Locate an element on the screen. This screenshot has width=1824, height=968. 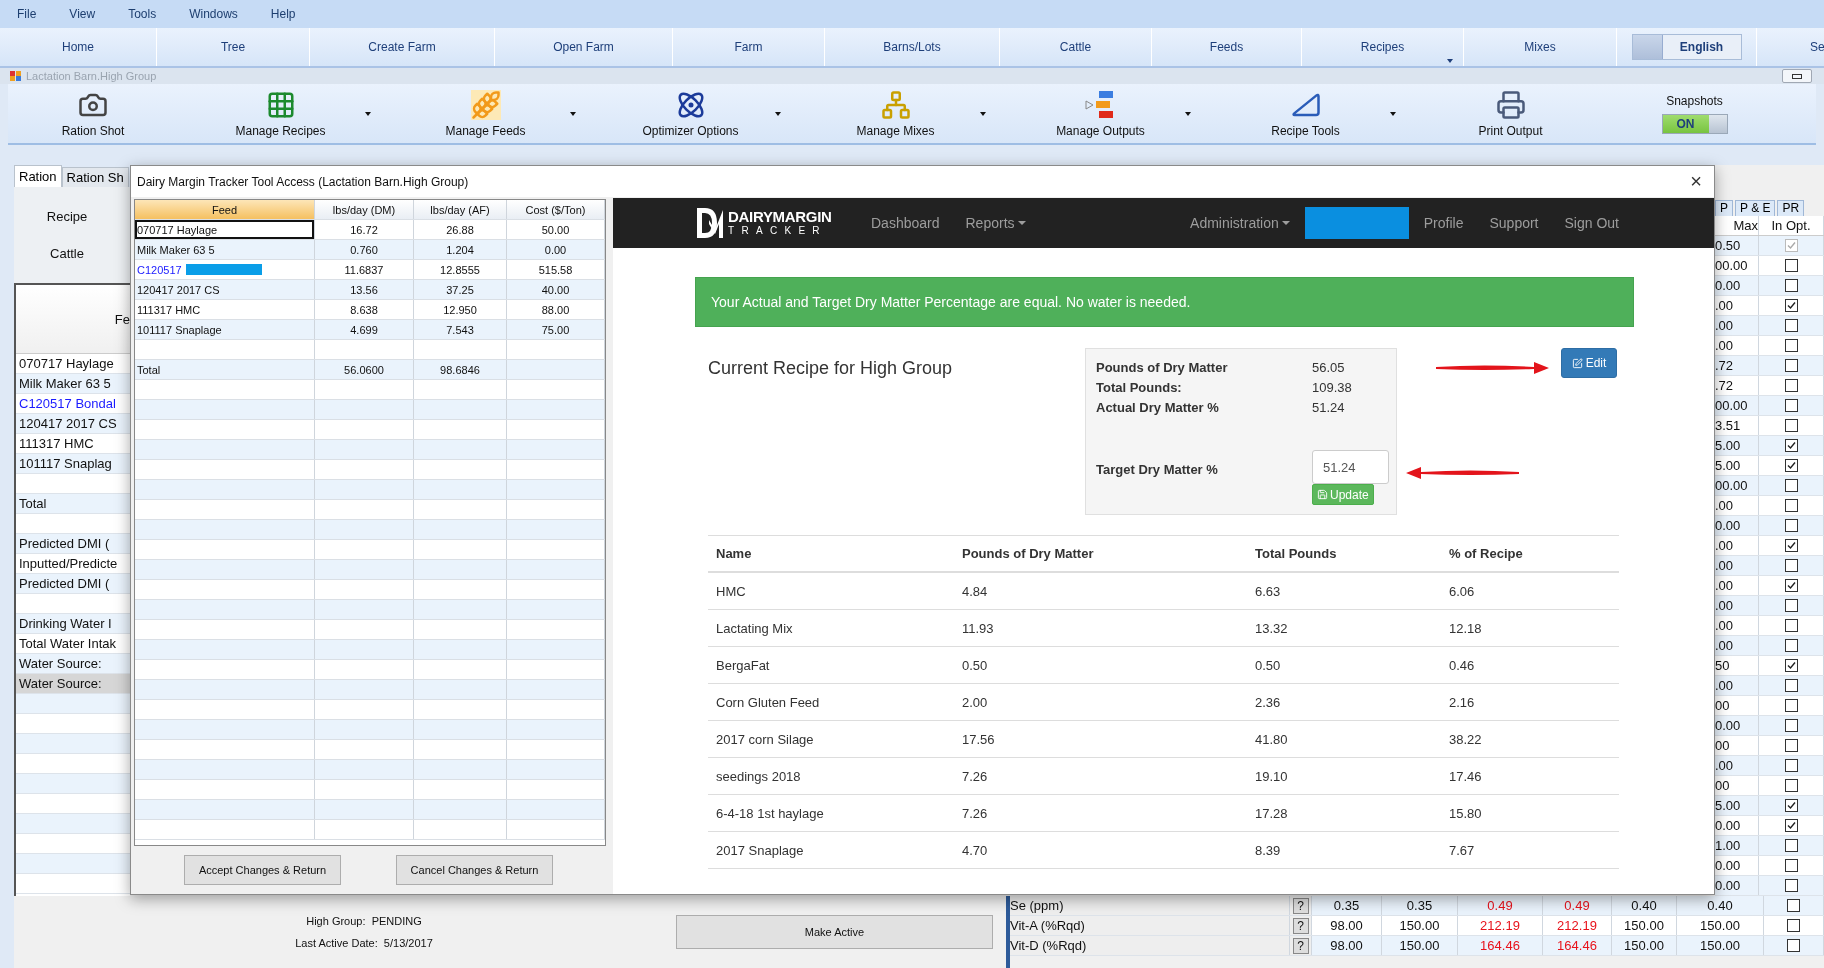
ribbon-button: Manage Feeds is located at coordinates (485, 113).